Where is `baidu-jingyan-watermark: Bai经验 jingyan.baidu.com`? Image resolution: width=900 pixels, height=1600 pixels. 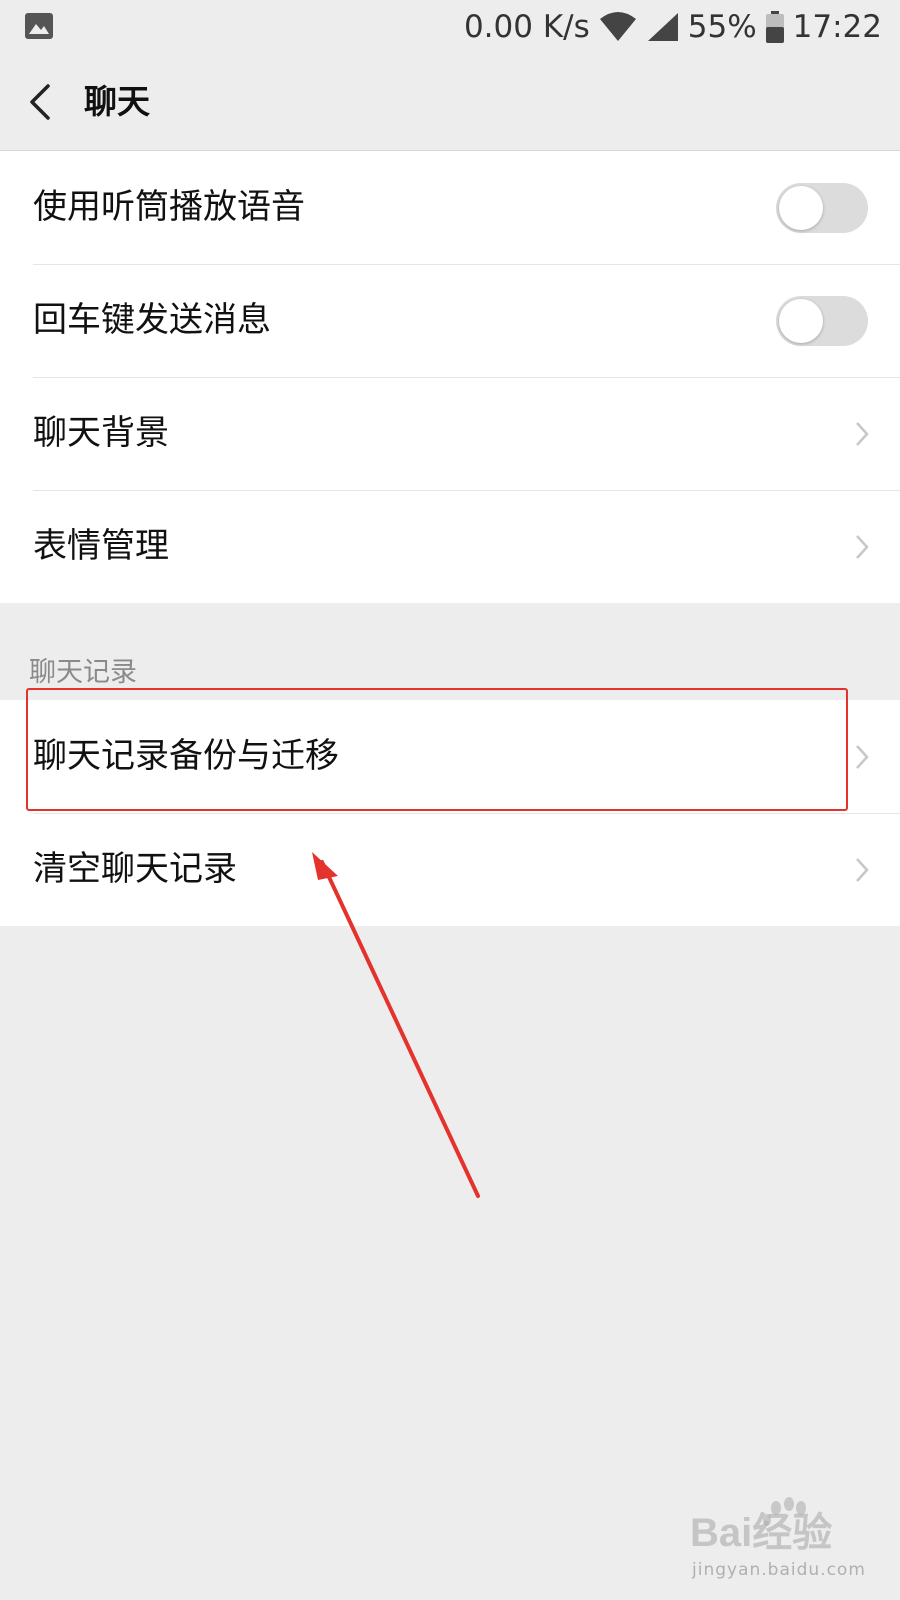
baidu-jingyan-watermark: Bai经验 jingyan.baidu.com is located at coordinates (788, 1539).